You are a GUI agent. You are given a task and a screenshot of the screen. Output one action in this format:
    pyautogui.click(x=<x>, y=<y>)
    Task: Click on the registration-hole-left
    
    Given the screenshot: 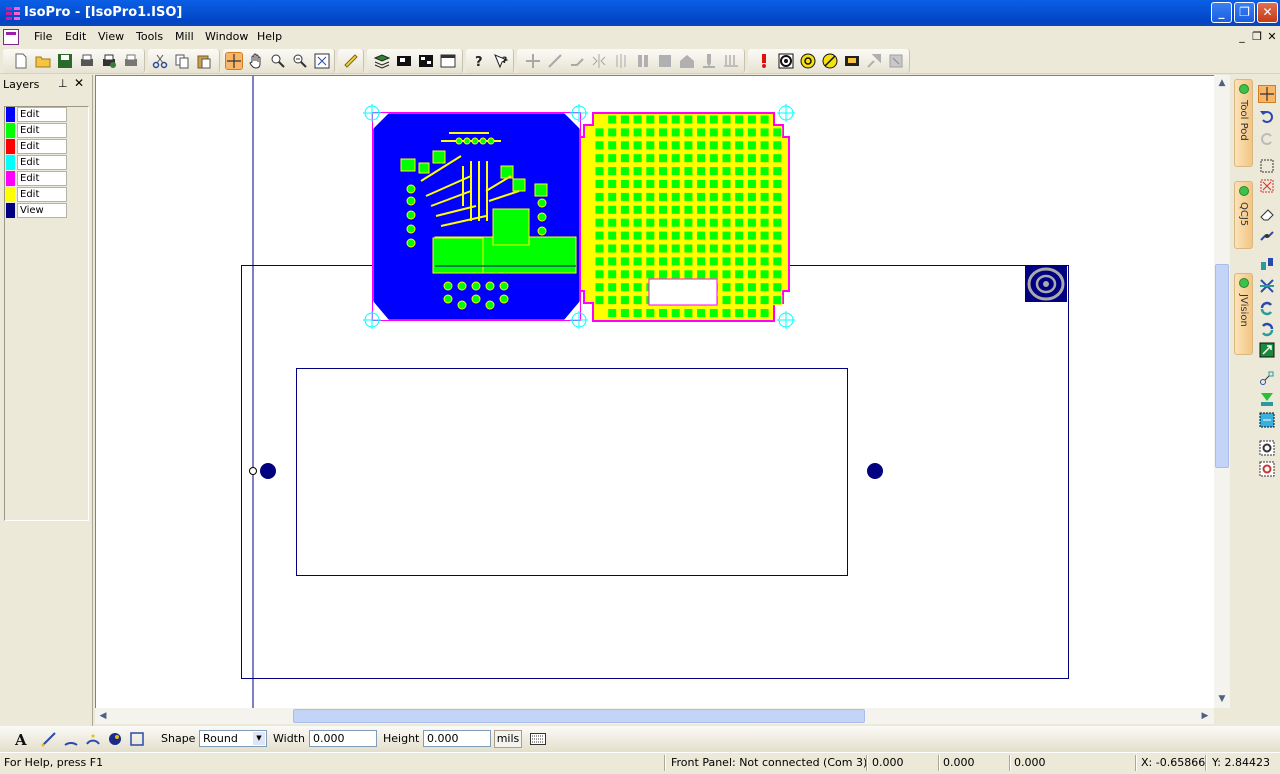 What is the action you would take?
    pyautogui.click(x=268, y=471)
    